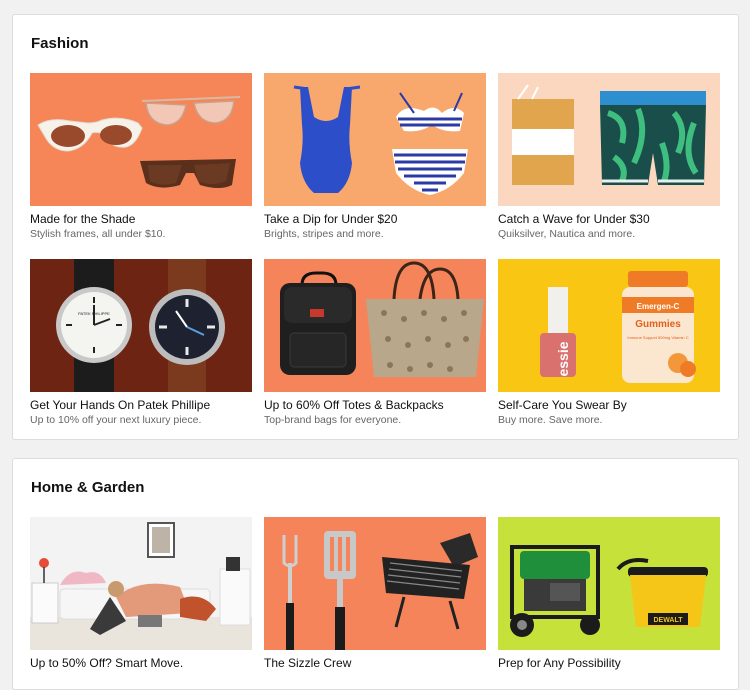 The width and height of the screenshot is (750, 690). I want to click on card-title: Made for the Shade, so click(141, 219).